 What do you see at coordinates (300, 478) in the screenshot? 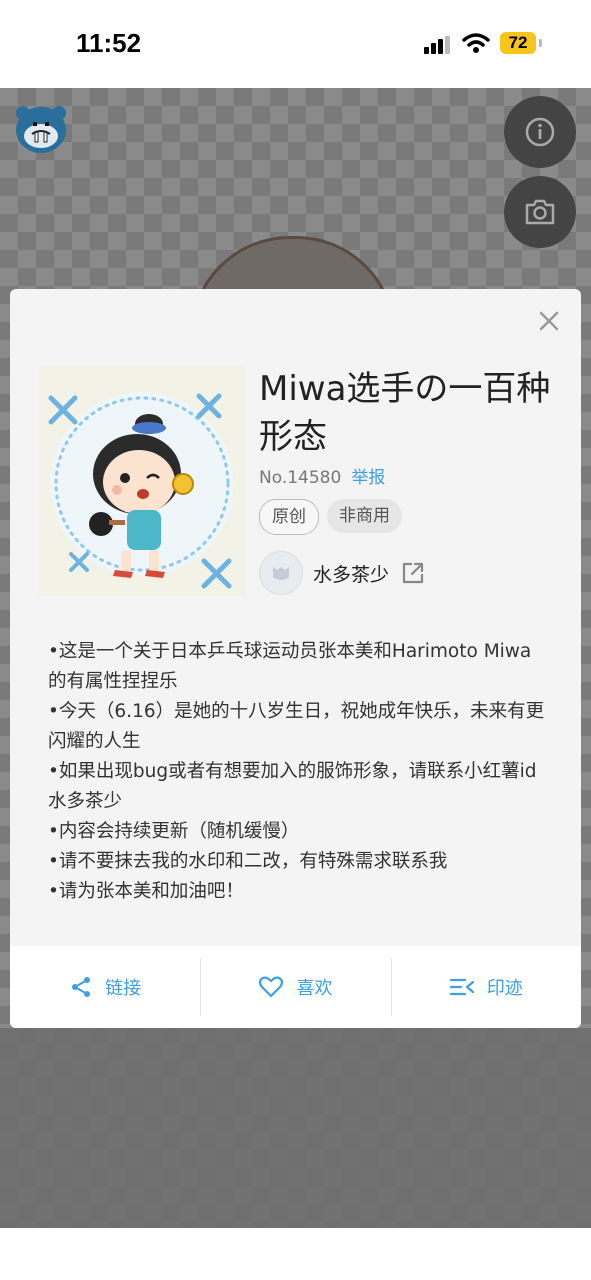
I see `work-number: No.14580` at bounding box center [300, 478].